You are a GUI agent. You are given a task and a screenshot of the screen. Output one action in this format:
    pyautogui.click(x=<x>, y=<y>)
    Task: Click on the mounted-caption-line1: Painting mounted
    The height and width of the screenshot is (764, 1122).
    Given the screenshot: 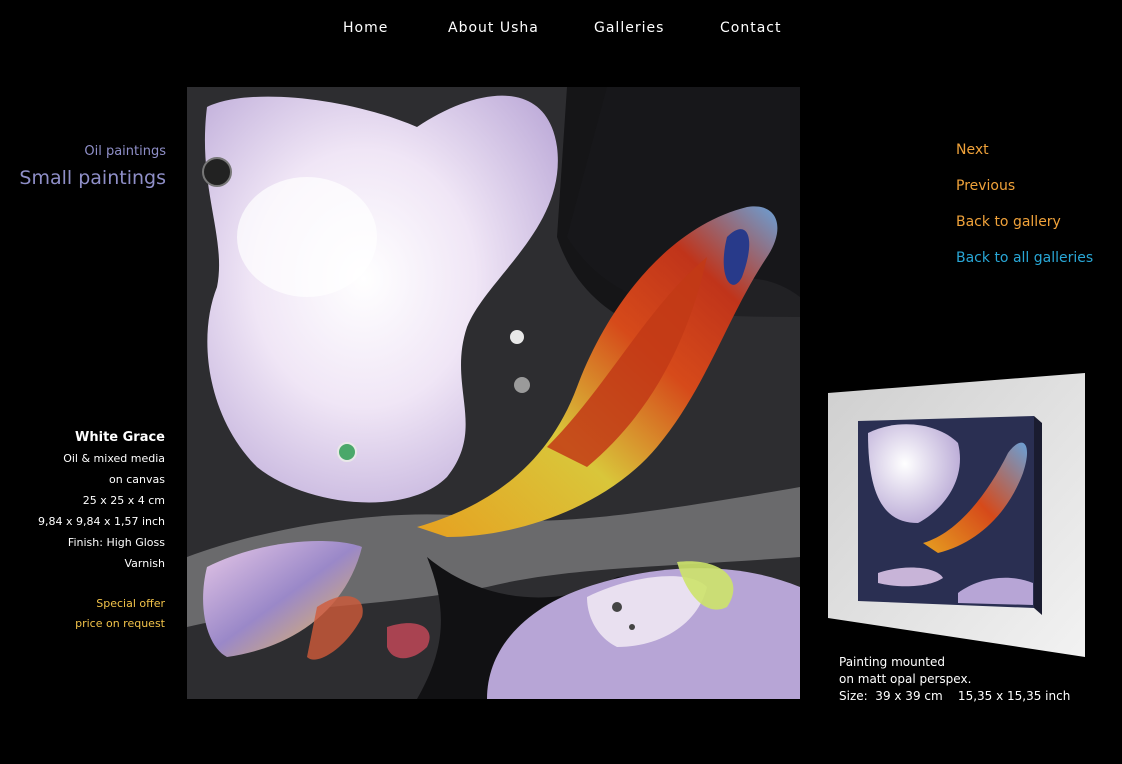 What is the action you would take?
    pyautogui.click(x=892, y=662)
    